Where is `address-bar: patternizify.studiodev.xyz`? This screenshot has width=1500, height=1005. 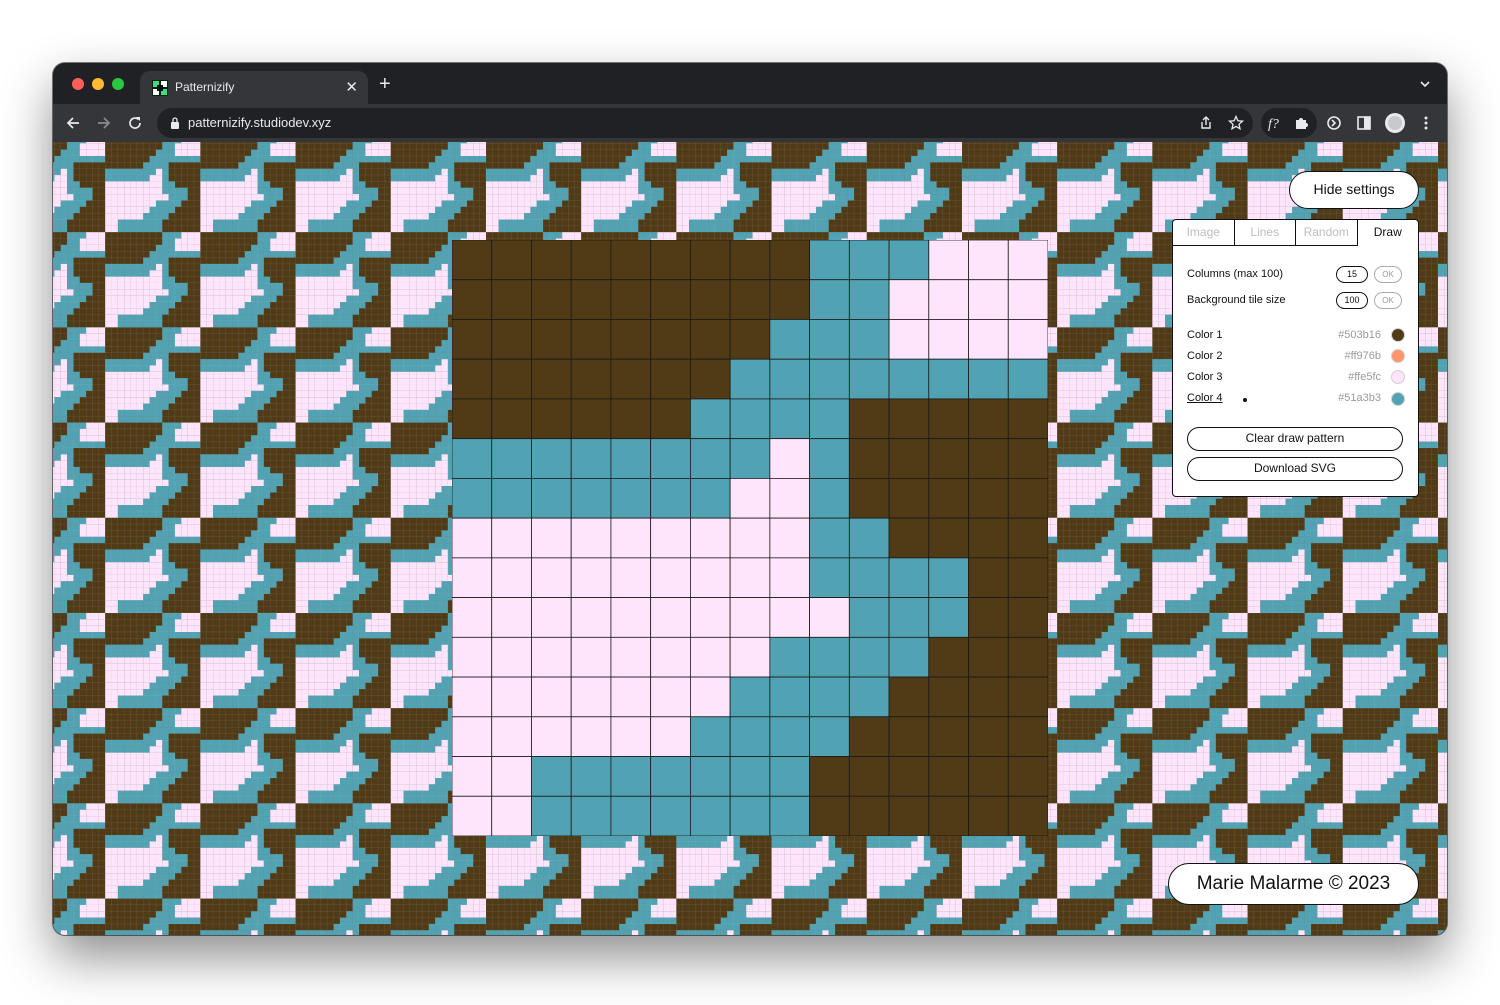
address-bar: patternizify.studiodev.xyz is located at coordinates (705, 123).